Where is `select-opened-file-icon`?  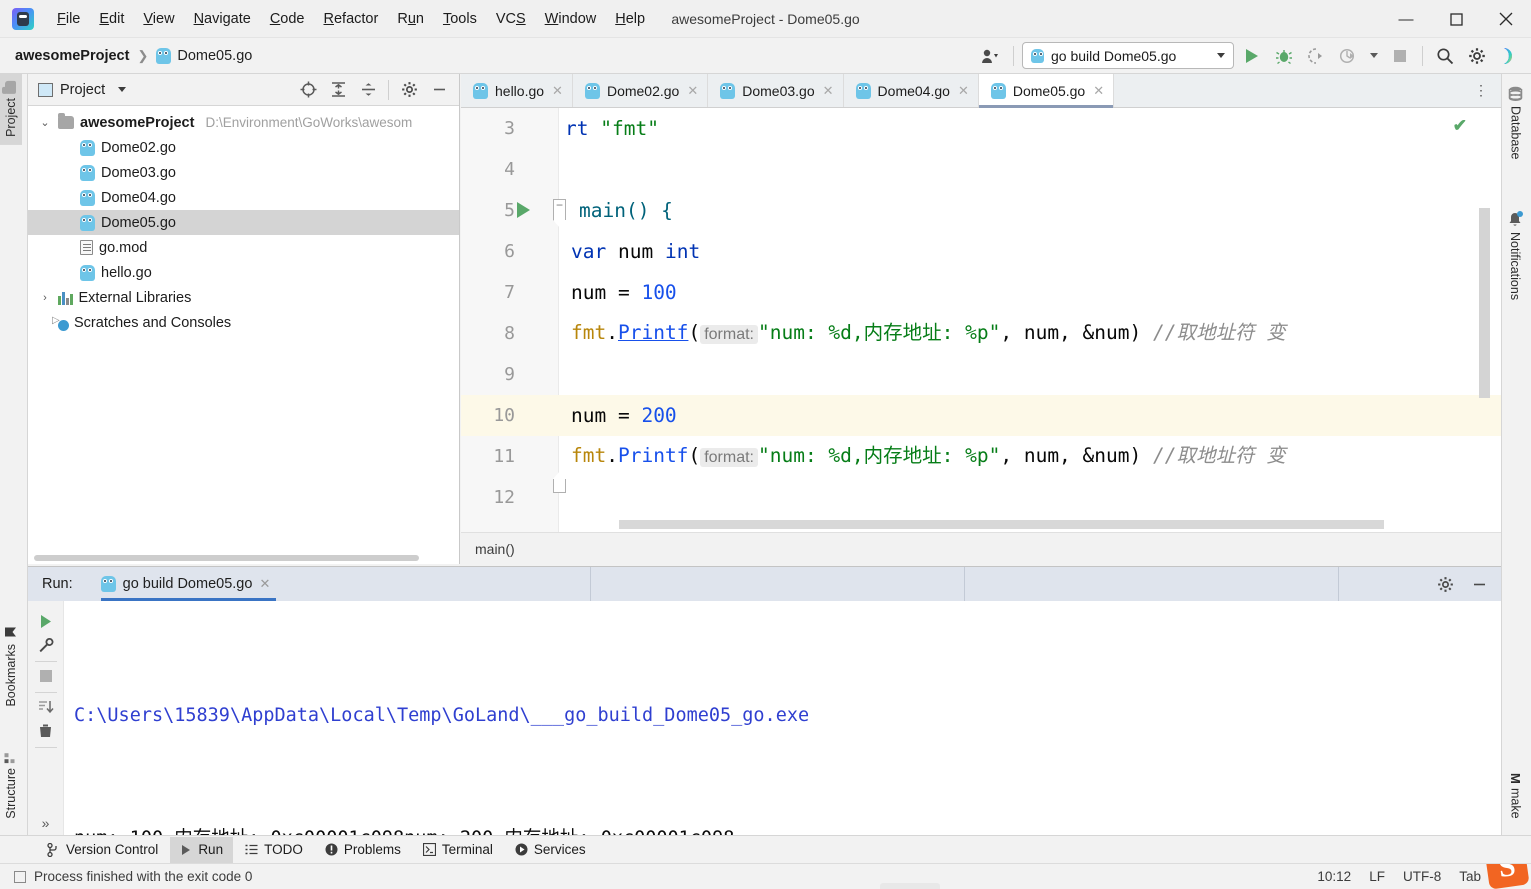 select-opened-file-icon is located at coordinates (308, 90).